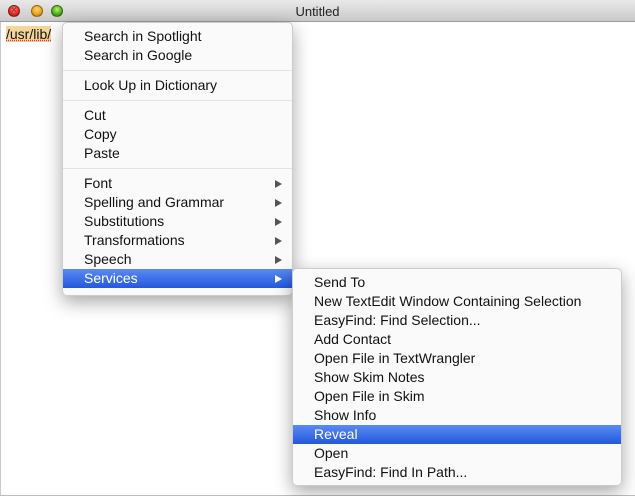  I want to click on menu-item-paste: Paste, so click(177, 153).